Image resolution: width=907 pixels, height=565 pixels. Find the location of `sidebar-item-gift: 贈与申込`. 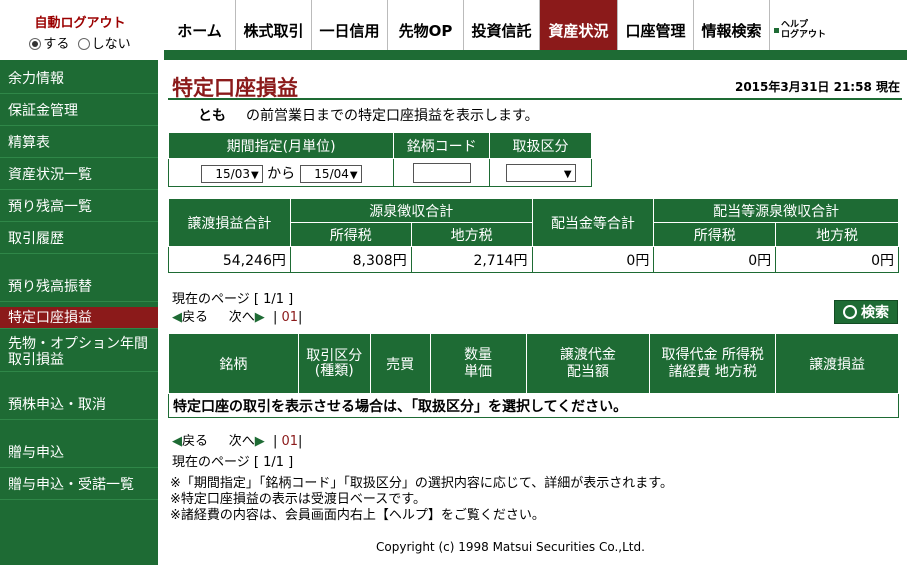

sidebar-item-gift: 贈与申込 is located at coordinates (79, 455).